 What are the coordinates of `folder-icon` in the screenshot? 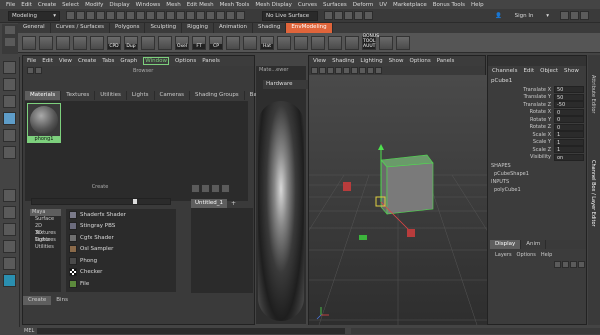 It's located at (70, 15).